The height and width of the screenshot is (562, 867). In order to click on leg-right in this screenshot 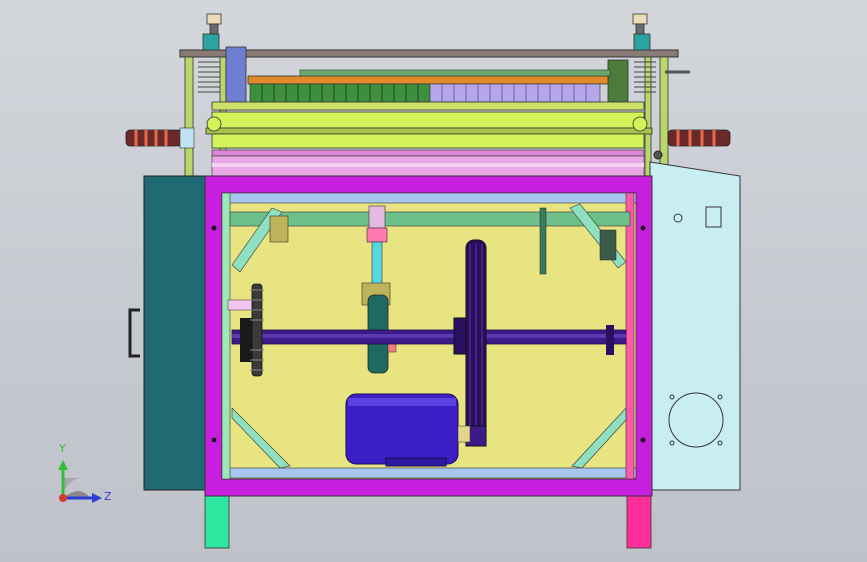, I will do `click(639, 522)`.